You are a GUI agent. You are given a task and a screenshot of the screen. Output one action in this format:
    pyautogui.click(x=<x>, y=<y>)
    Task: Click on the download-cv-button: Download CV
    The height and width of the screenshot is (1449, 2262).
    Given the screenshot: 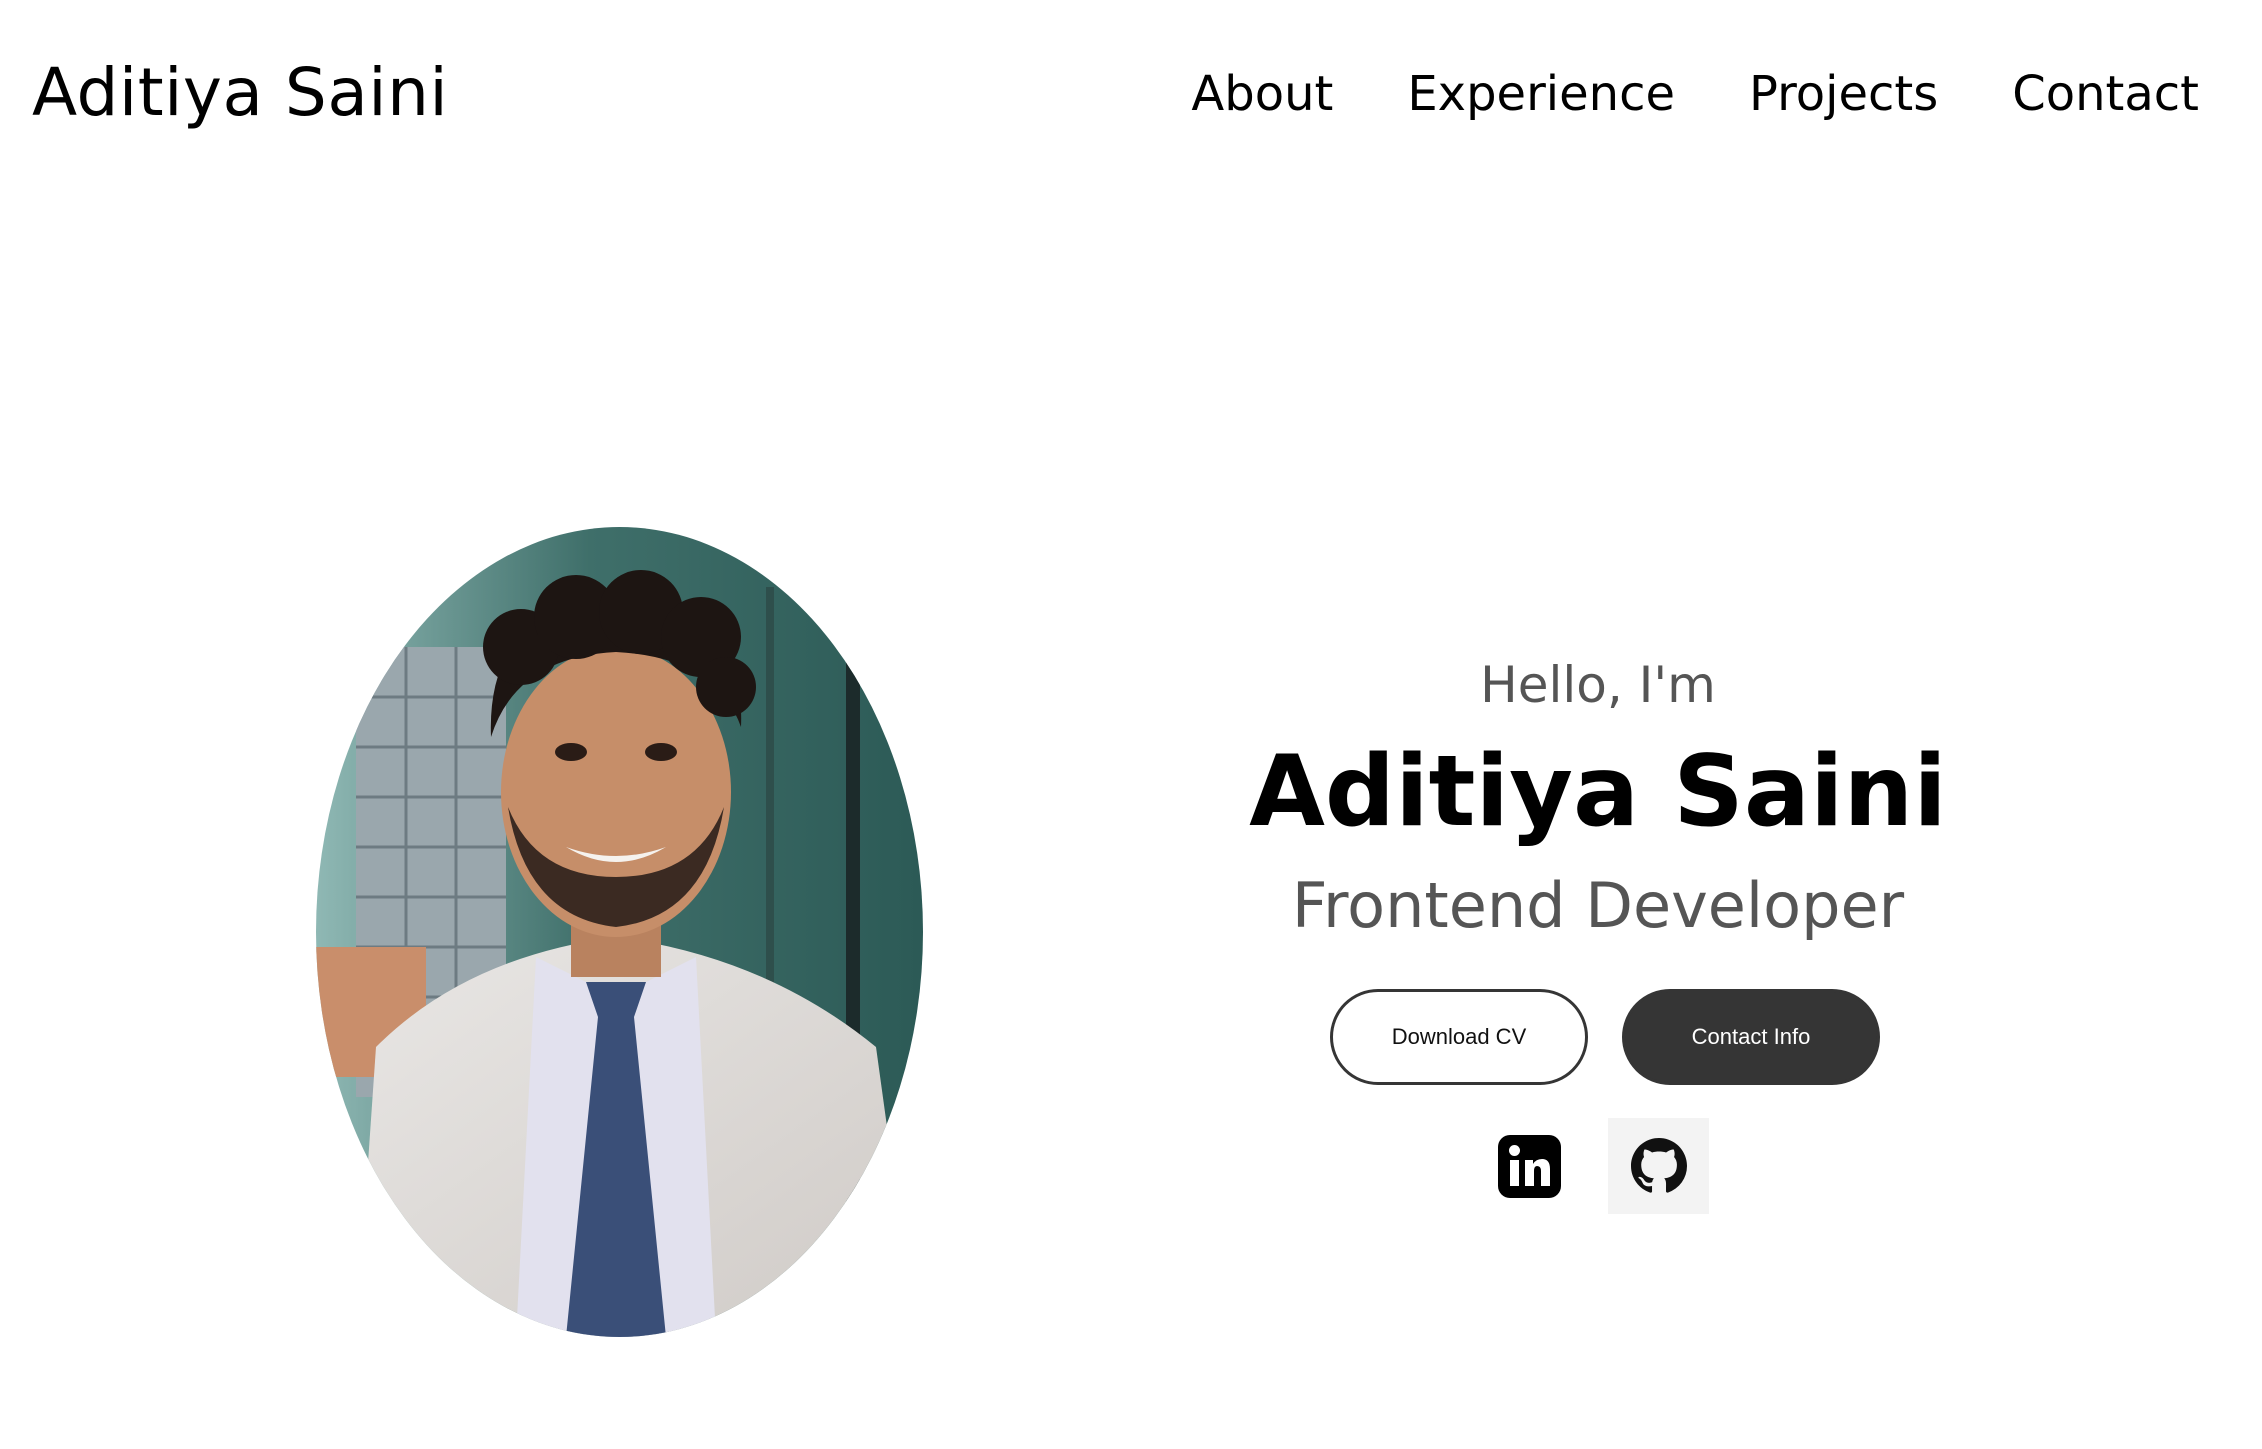 What is the action you would take?
    pyautogui.click(x=1459, y=1037)
    